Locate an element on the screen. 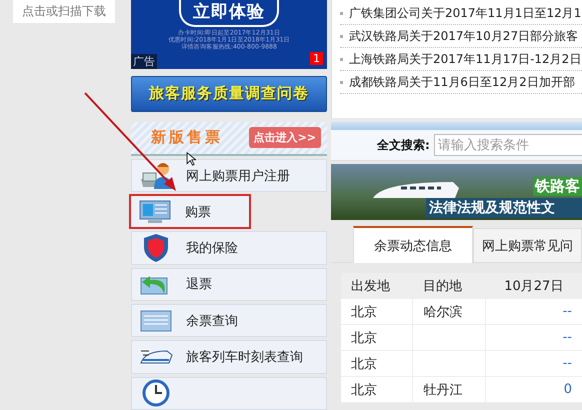 The height and width of the screenshot is (410, 582). download-hint: 点击或扫描下载 is located at coordinates (64, 11).